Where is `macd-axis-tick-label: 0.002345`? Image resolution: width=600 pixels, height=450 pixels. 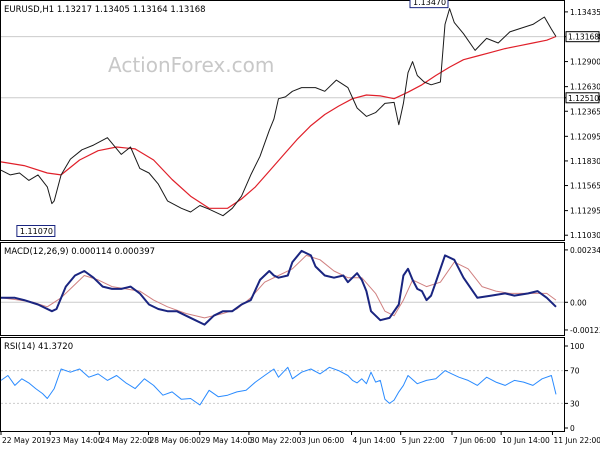 macd-axis-tick-label: 0.002345 is located at coordinates (585, 250).